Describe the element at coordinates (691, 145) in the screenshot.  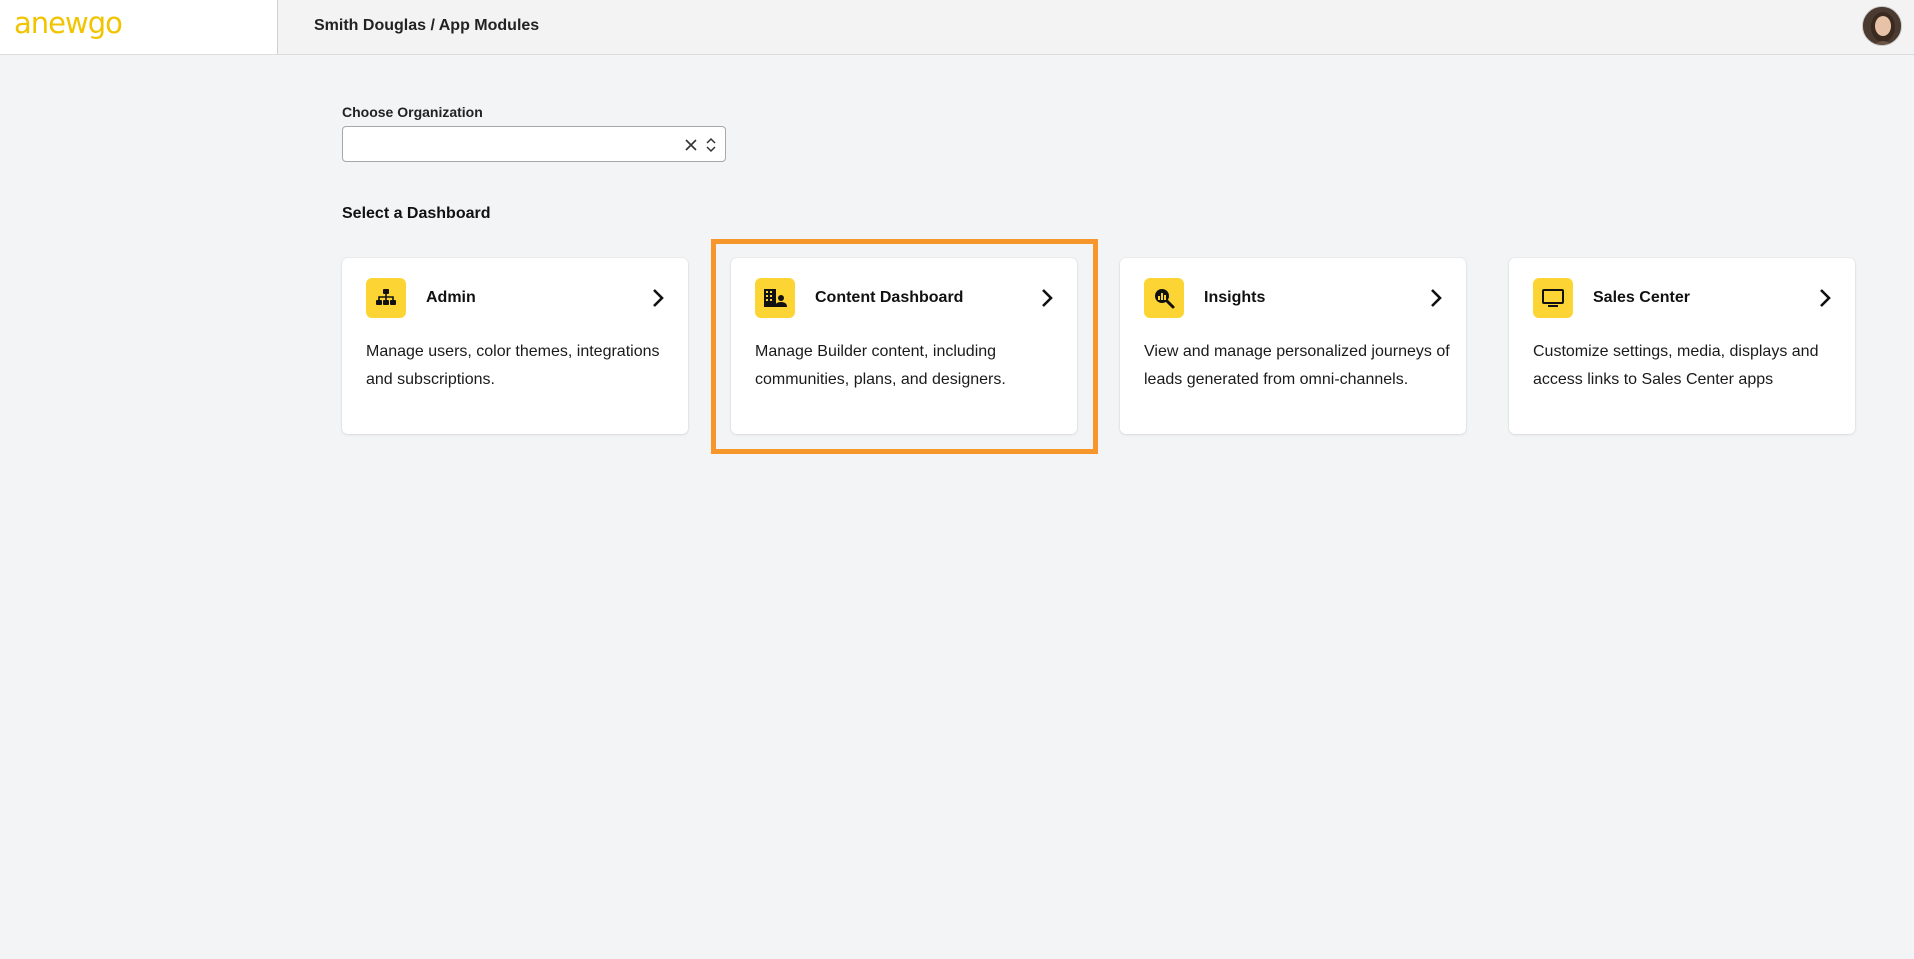
I see `clear-icon` at that location.